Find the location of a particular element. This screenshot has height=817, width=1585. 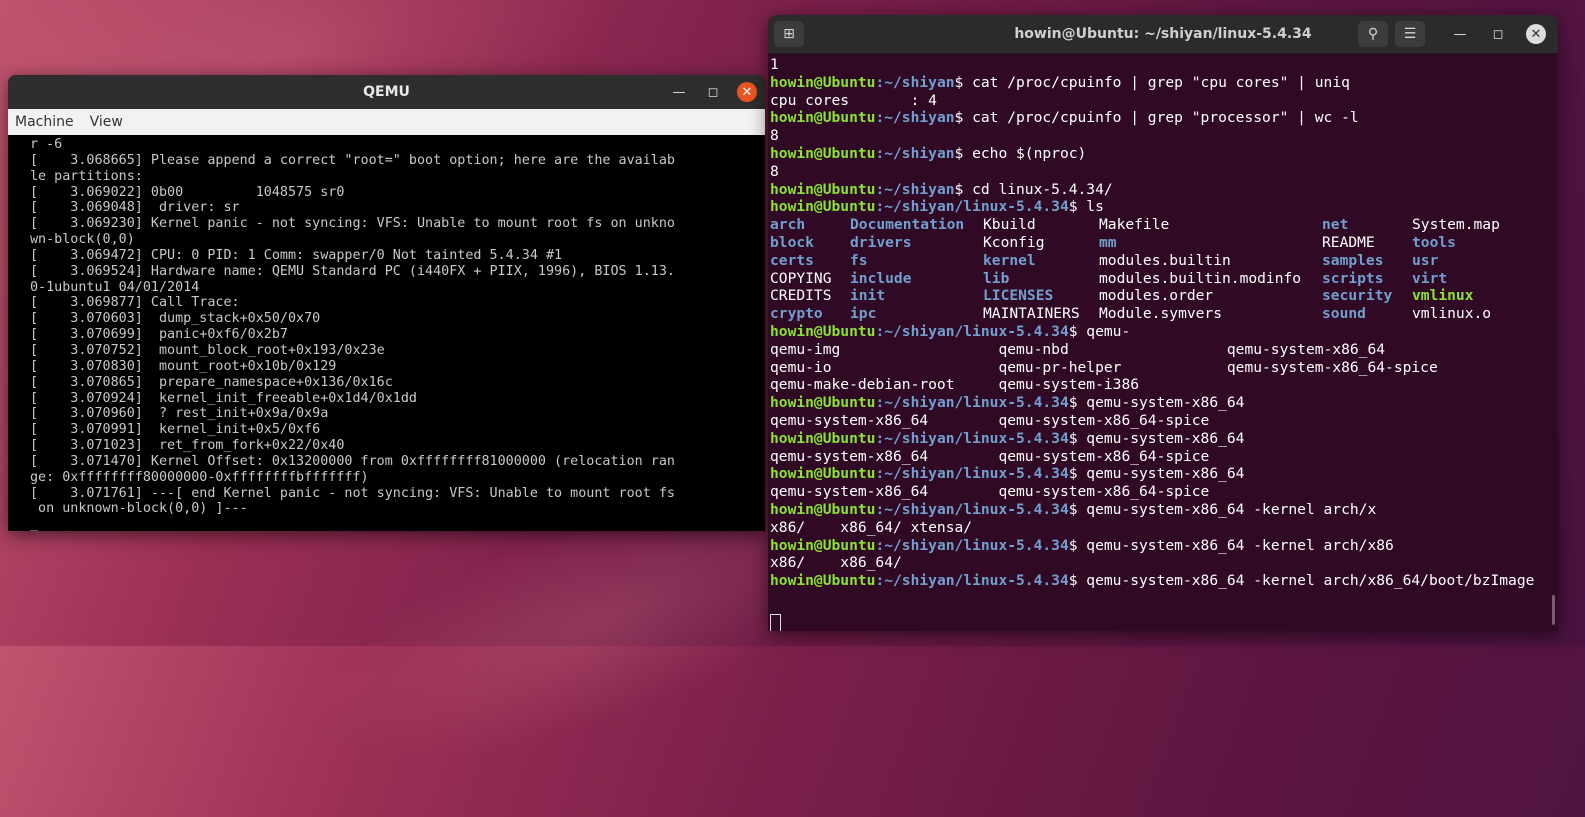

prompt-command: $ qemu-system-x86_64 -kernel arch/x is located at coordinates (1222, 509).